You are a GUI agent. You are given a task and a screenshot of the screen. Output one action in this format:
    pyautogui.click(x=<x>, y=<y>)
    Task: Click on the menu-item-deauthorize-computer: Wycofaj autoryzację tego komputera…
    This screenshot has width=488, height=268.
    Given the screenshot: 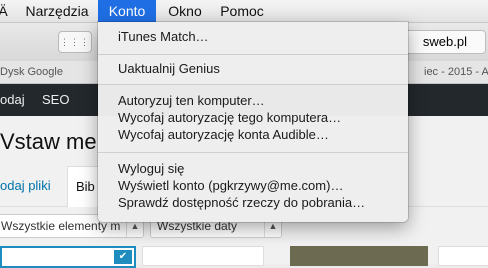 What is the action you would take?
    pyautogui.click(x=229, y=118)
    